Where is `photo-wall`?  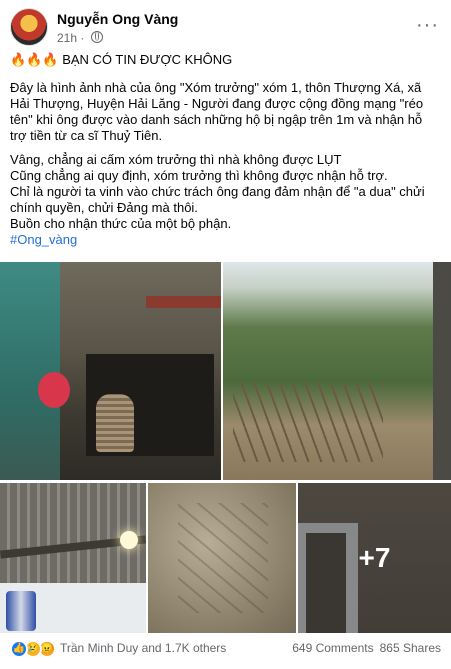
photo-wall is located at coordinates (222, 558).